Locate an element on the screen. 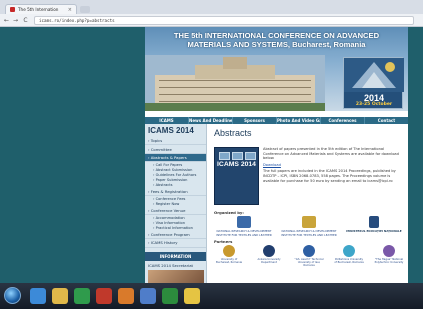  sidebar-title: ICAMS 2014 is located at coordinates (171, 130).